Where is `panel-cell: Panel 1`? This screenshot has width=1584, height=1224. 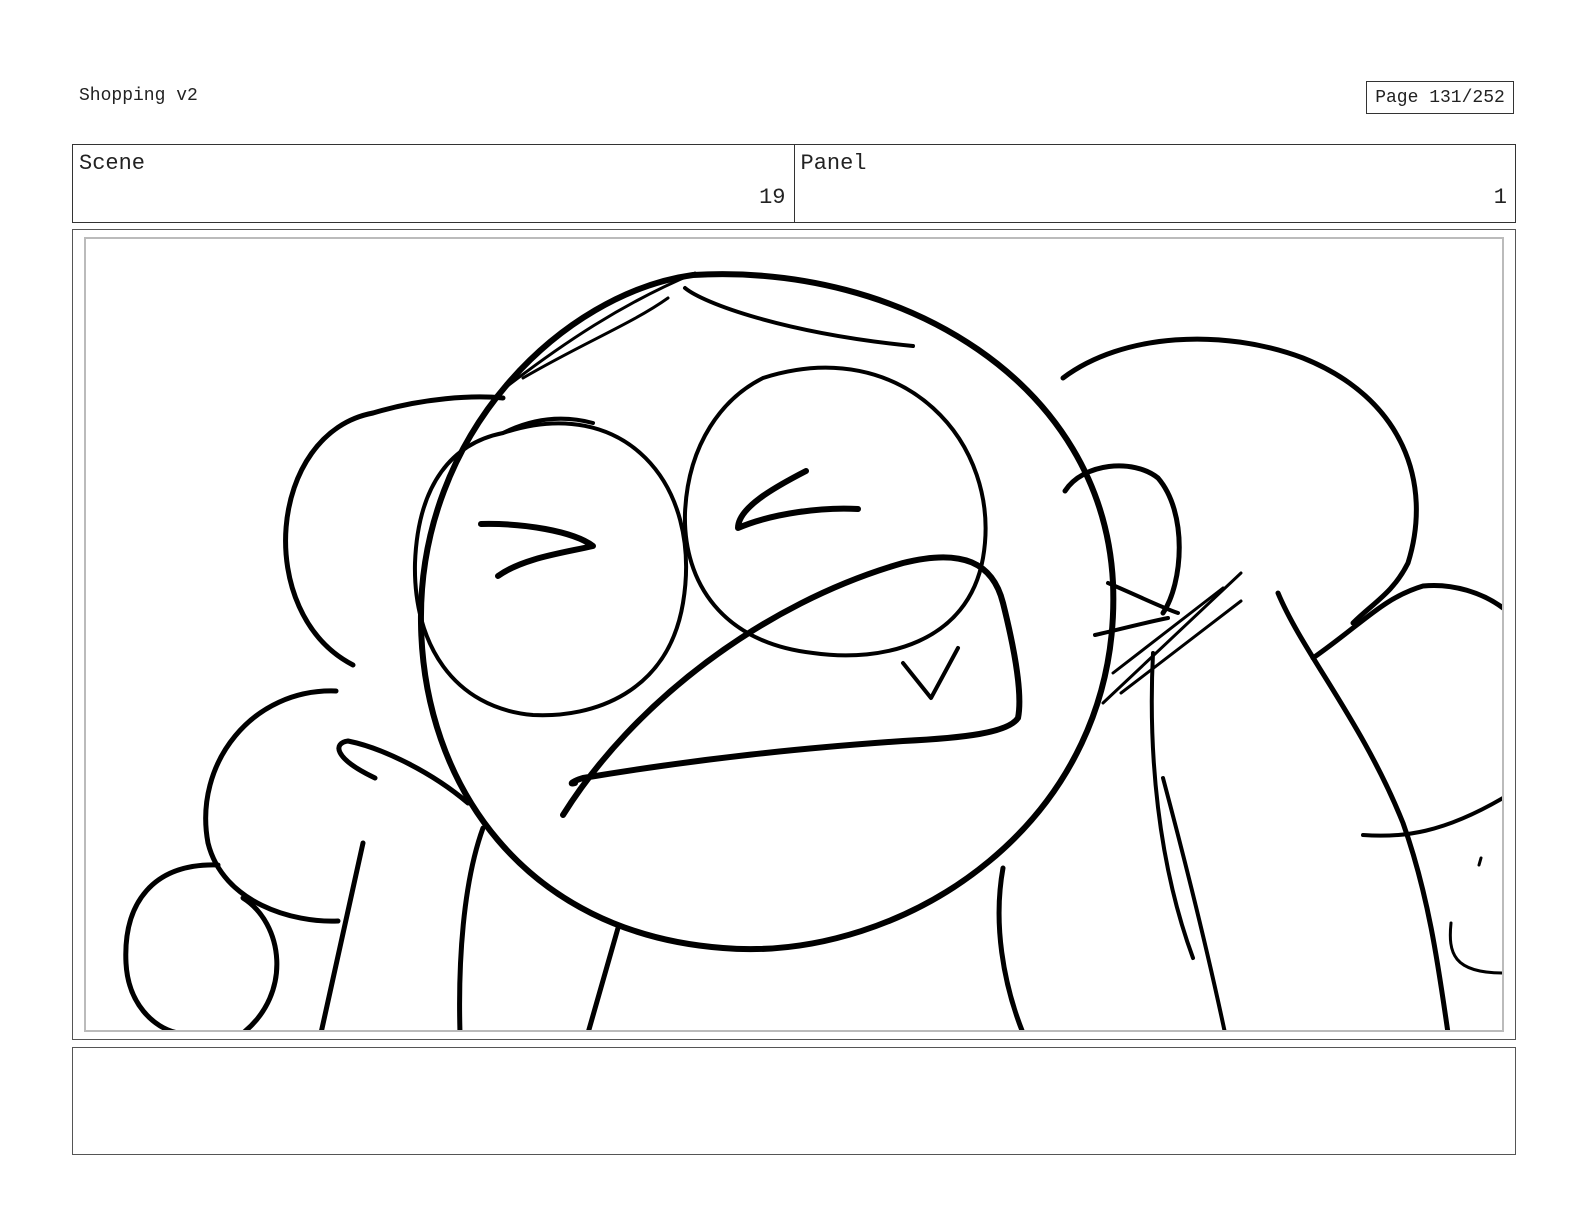
panel-cell: Panel 1 is located at coordinates (1154, 183).